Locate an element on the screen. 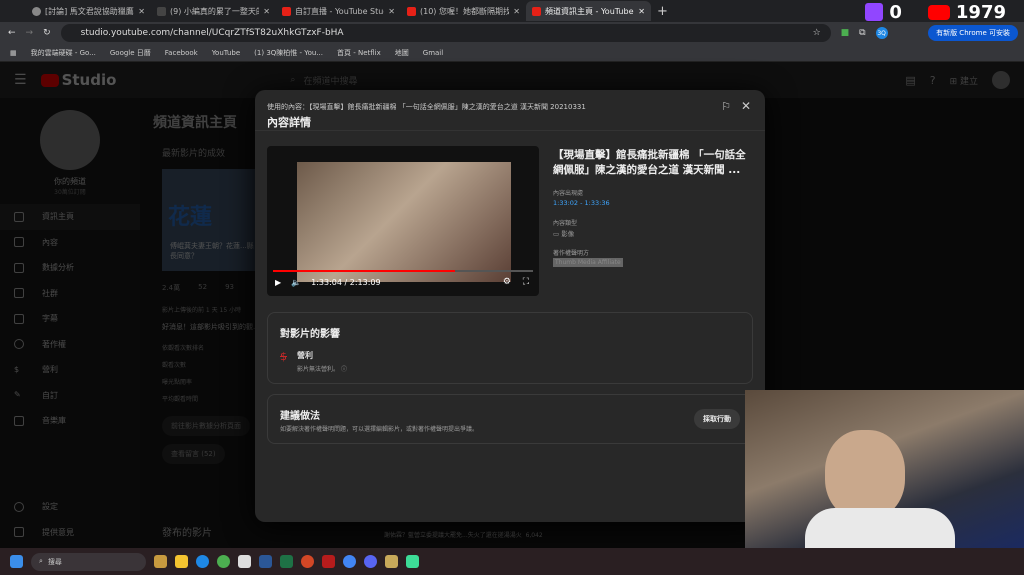 The height and width of the screenshot is (575, 1024). video-player: ▶ 🔈 1:33:04 / 2:13:09 ⚙ ⛶ is located at coordinates (403, 221).